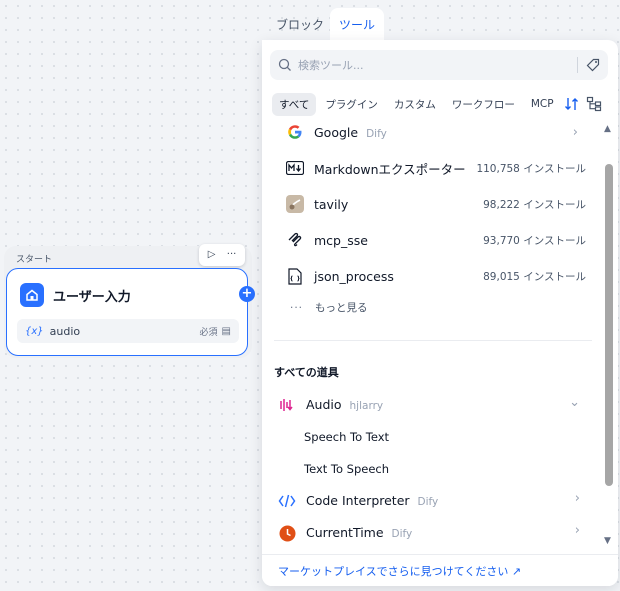 The width and height of the screenshot is (620, 591). Describe the element at coordinates (295, 240) in the screenshot. I see `mcp-icon` at that location.